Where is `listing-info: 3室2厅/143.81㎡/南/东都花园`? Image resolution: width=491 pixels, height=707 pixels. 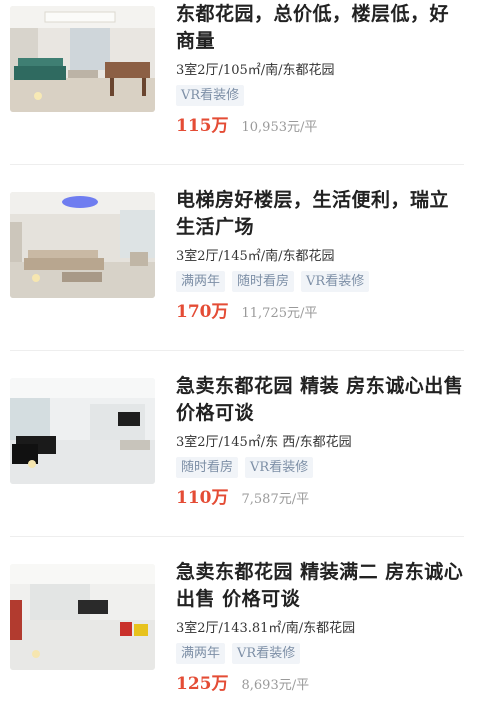 listing-info: 3室2厅/143.81㎡/南/东都花园 is located at coordinates (266, 628).